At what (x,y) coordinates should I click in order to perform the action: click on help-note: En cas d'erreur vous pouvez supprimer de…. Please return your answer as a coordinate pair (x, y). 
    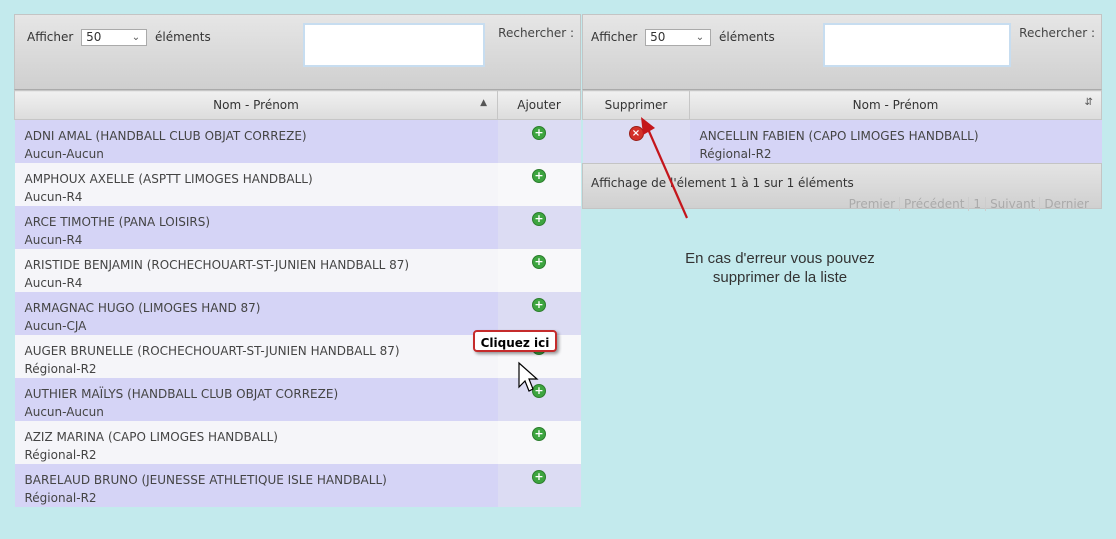
    Looking at the image, I should click on (780, 268).